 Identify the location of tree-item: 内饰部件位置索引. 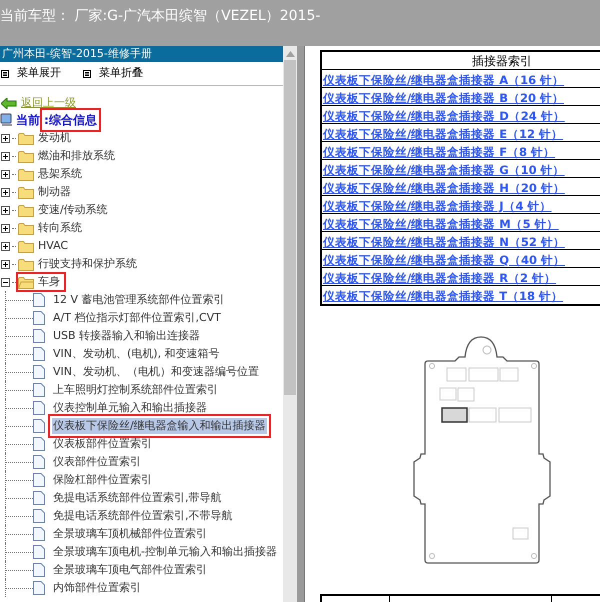
(97, 588).